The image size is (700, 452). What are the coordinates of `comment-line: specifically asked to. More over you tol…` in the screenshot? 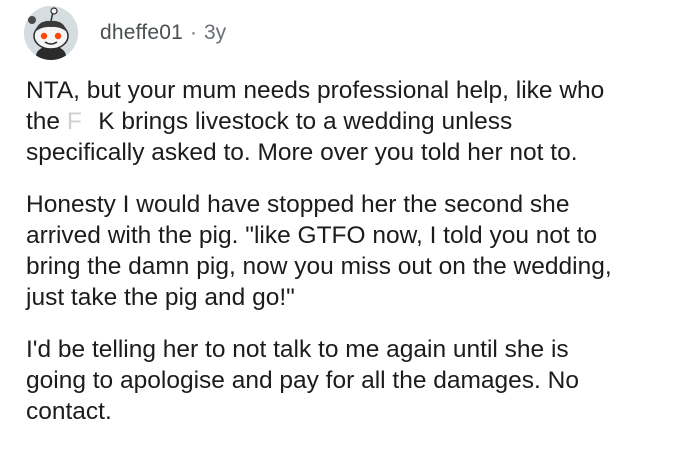 It's located at (302, 152).